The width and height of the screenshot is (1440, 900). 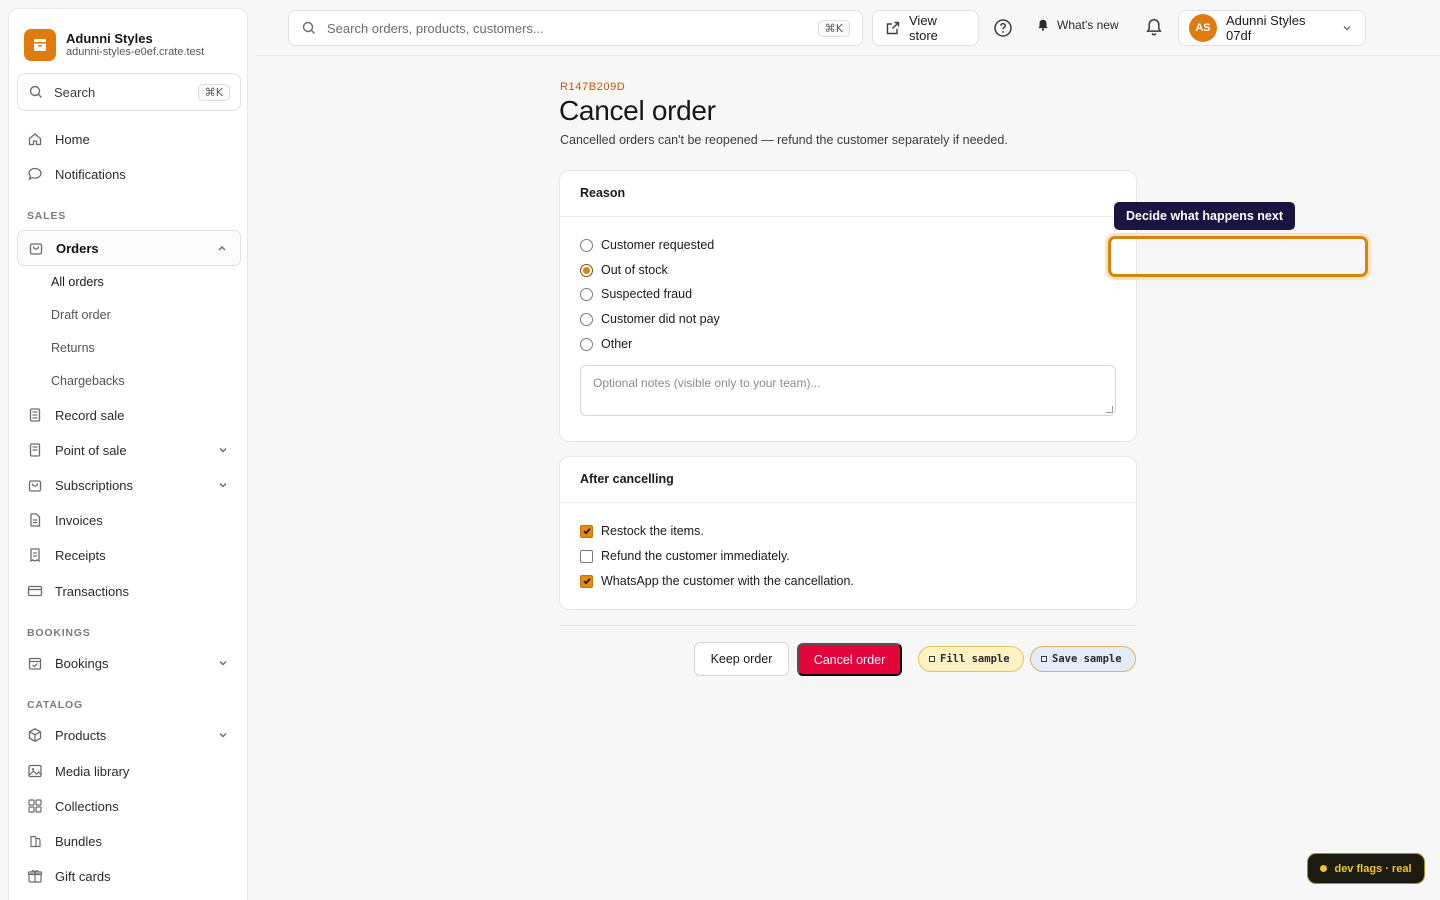 What do you see at coordinates (642, 531) in the screenshot?
I see `option-restock-items: Restock the items.` at bounding box center [642, 531].